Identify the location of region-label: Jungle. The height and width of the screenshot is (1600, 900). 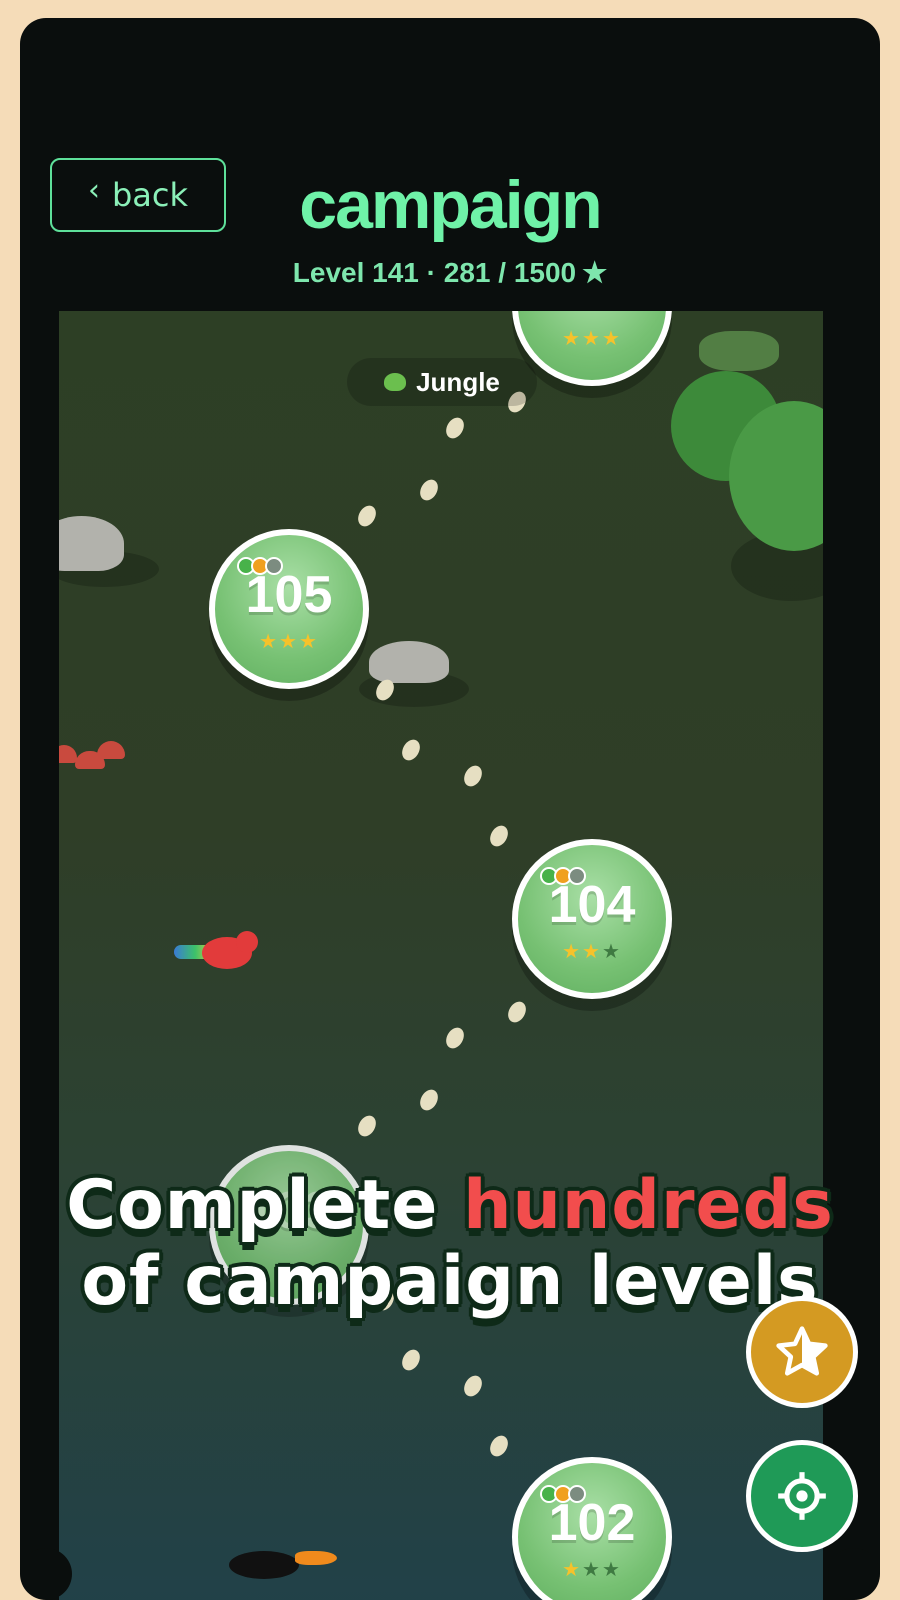
(442, 382).